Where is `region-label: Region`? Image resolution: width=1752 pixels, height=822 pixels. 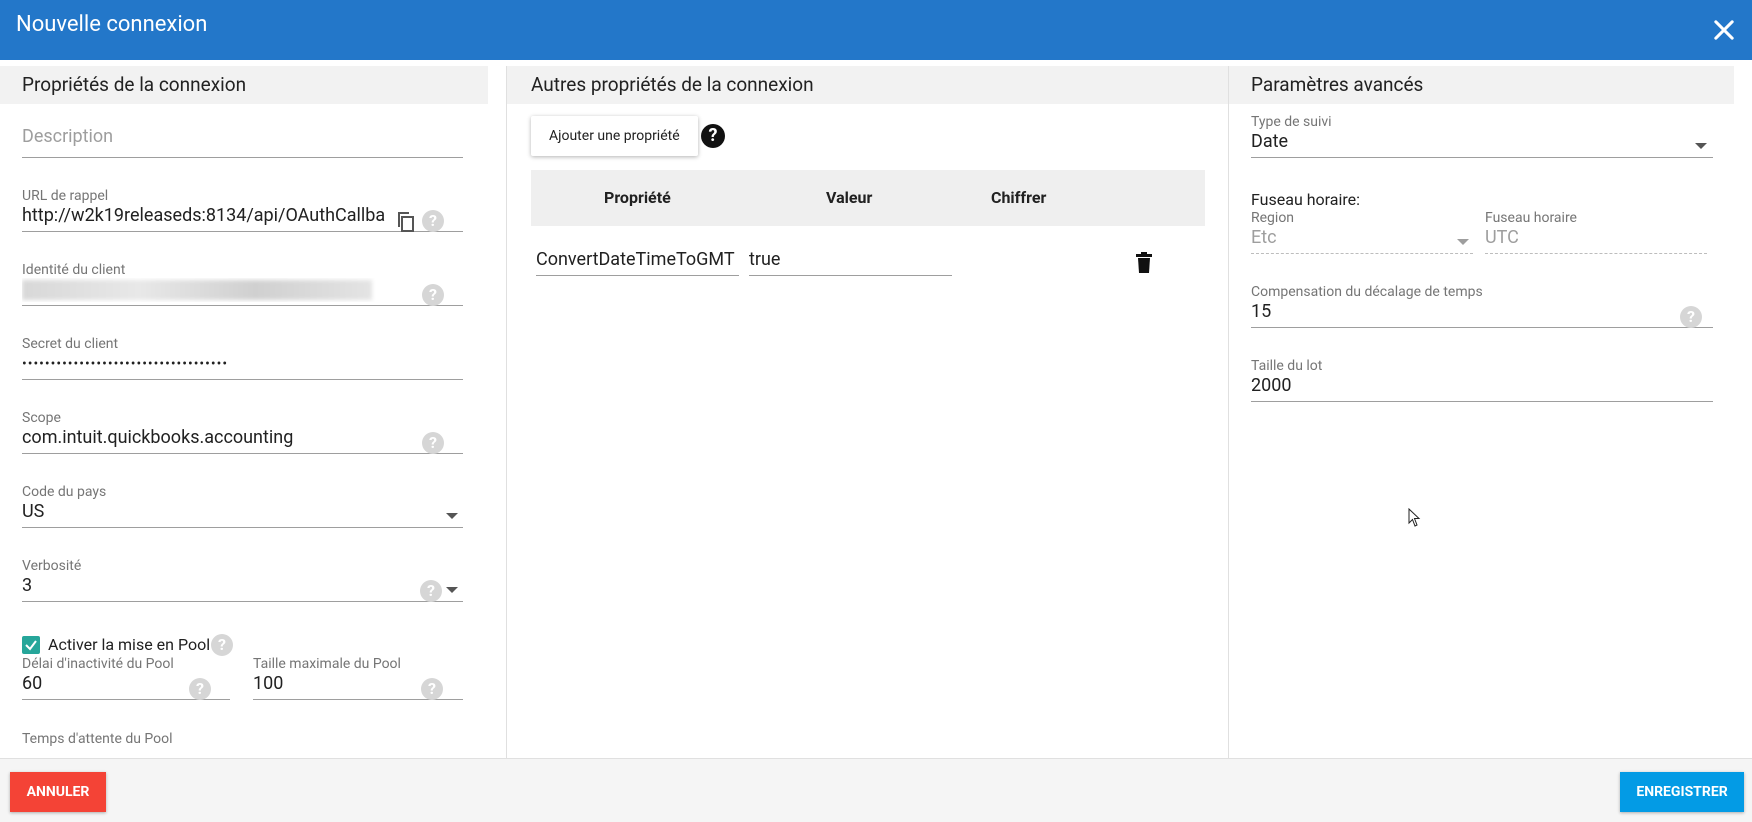 region-label: Region is located at coordinates (1273, 218).